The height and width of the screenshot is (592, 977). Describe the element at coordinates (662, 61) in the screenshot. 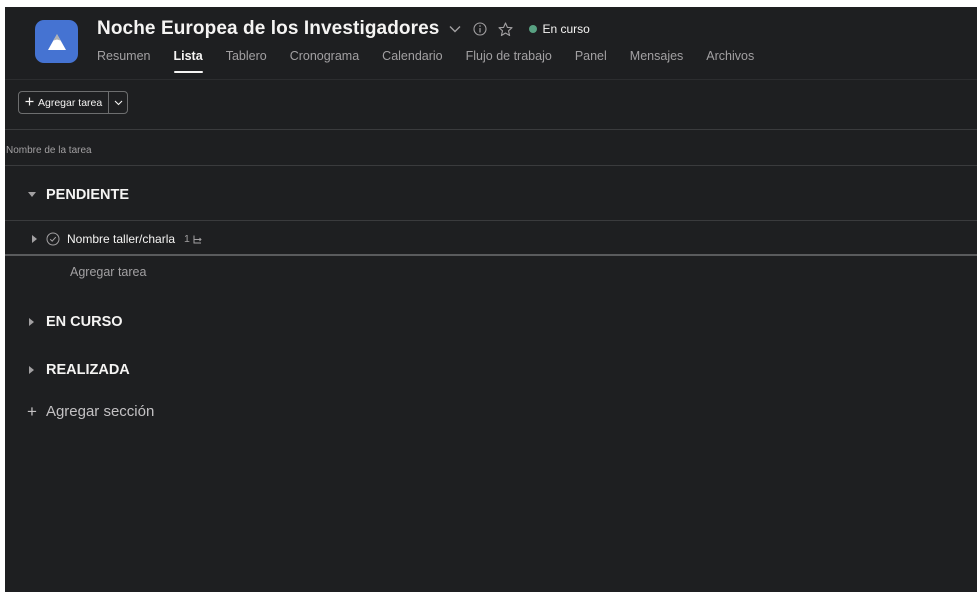

I see `tab-mensajes: Mensajes` at that location.